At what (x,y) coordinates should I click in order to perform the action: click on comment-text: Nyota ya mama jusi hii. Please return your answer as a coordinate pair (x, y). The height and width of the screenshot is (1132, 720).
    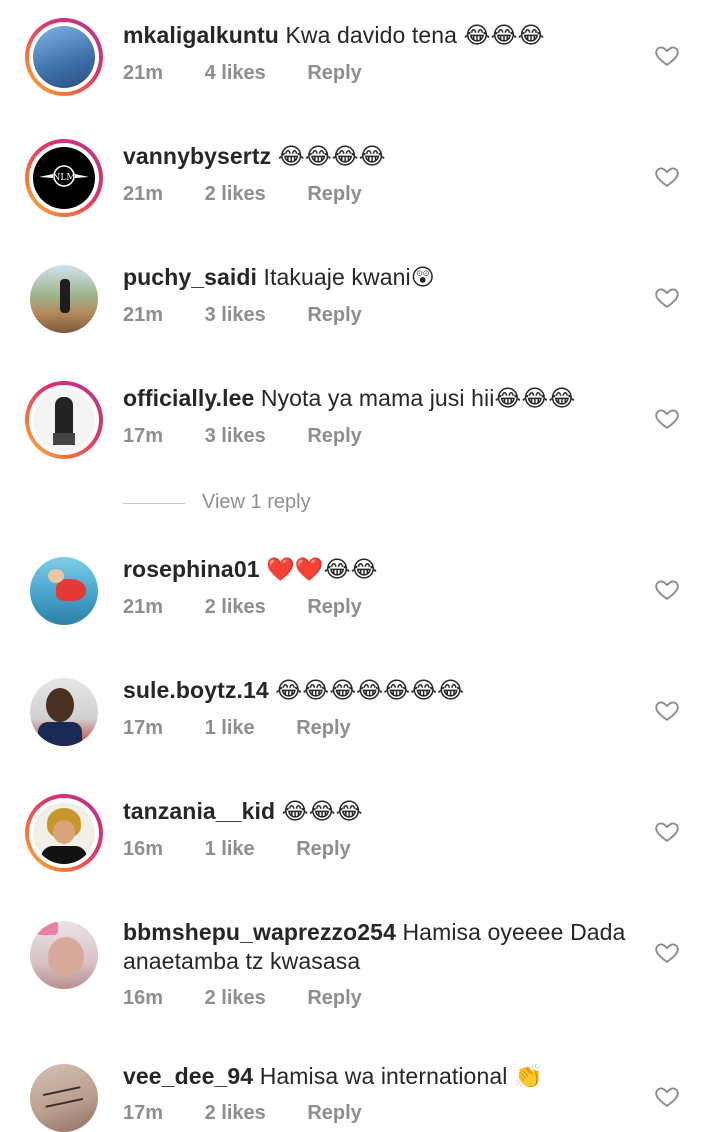
    Looking at the image, I should click on (377, 398).